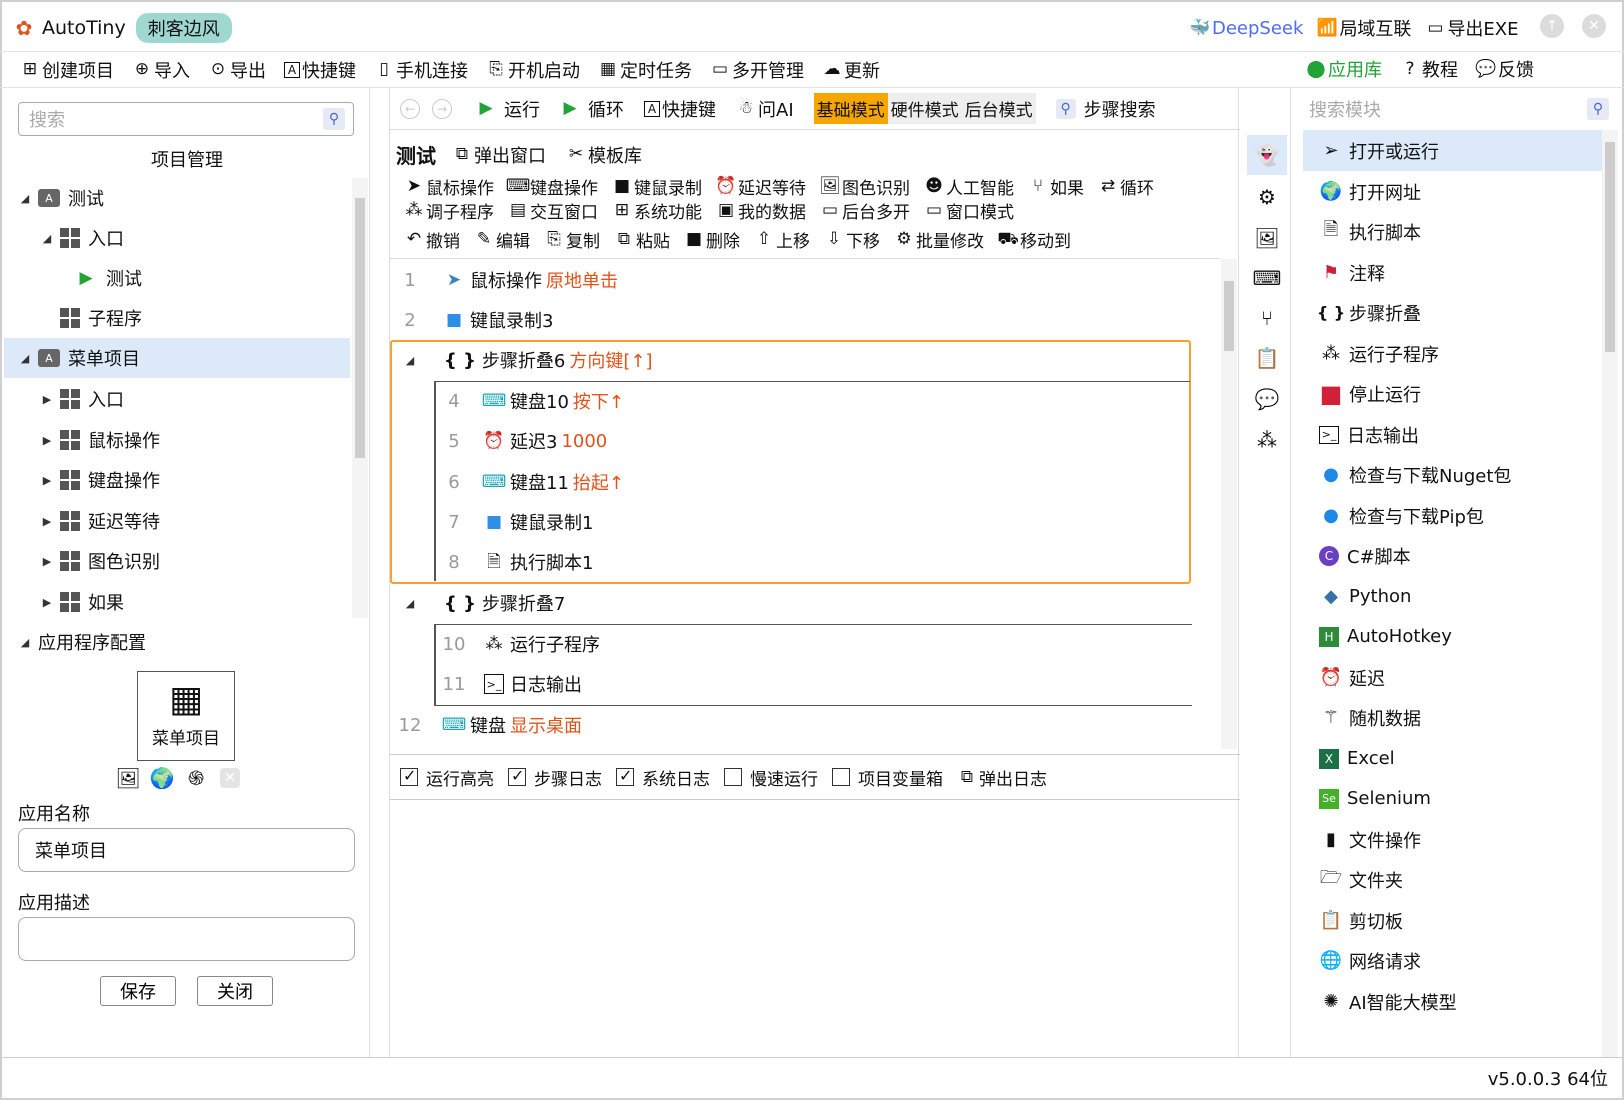 Image resolution: width=1624 pixels, height=1100 pixels. Describe the element at coordinates (1429, 69) in the screenshot. I see `menu-tutorial: ? 教程` at that location.